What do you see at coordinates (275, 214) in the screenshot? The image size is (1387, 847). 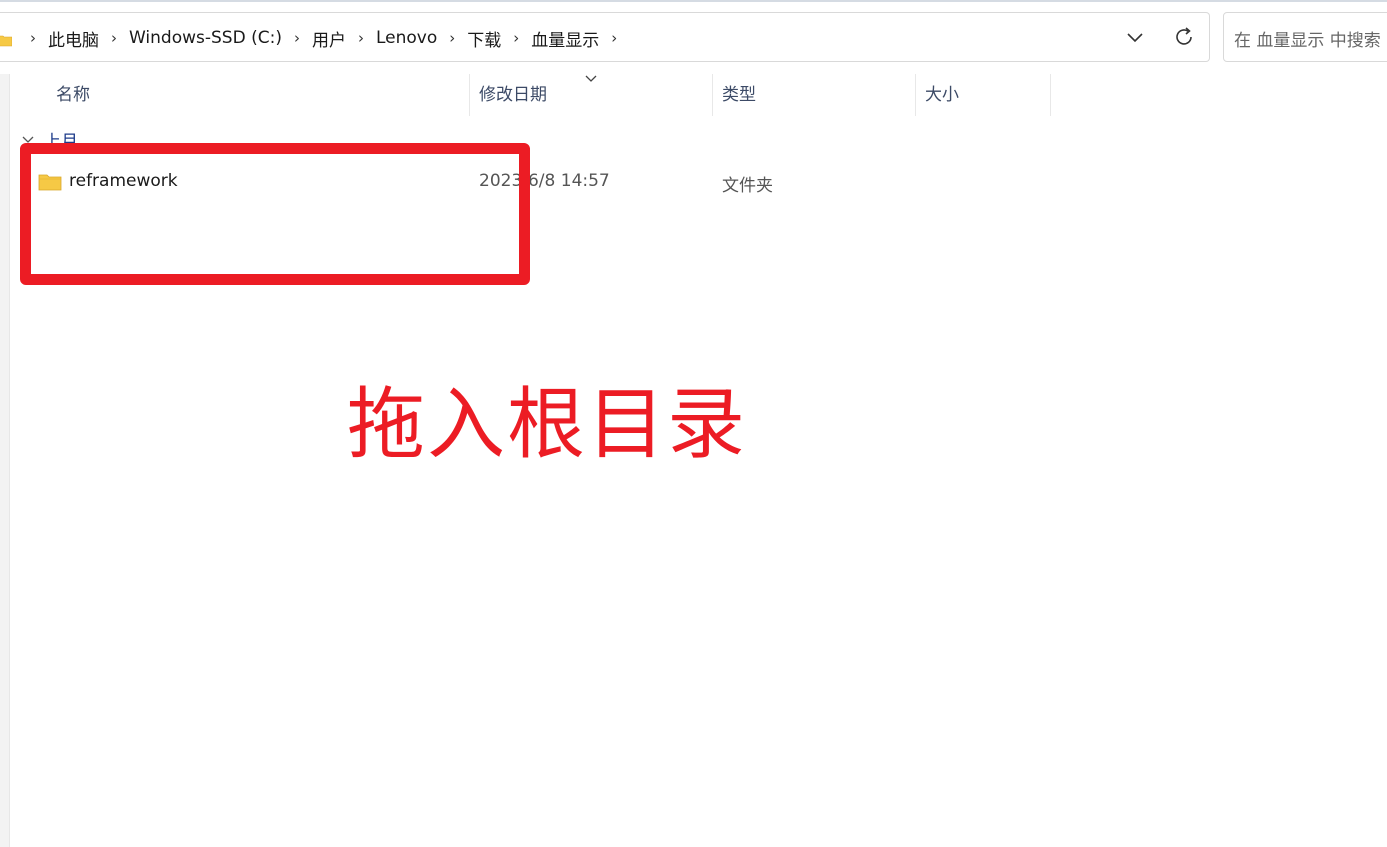 I see `highlight-annotation-box` at bounding box center [275, 214].